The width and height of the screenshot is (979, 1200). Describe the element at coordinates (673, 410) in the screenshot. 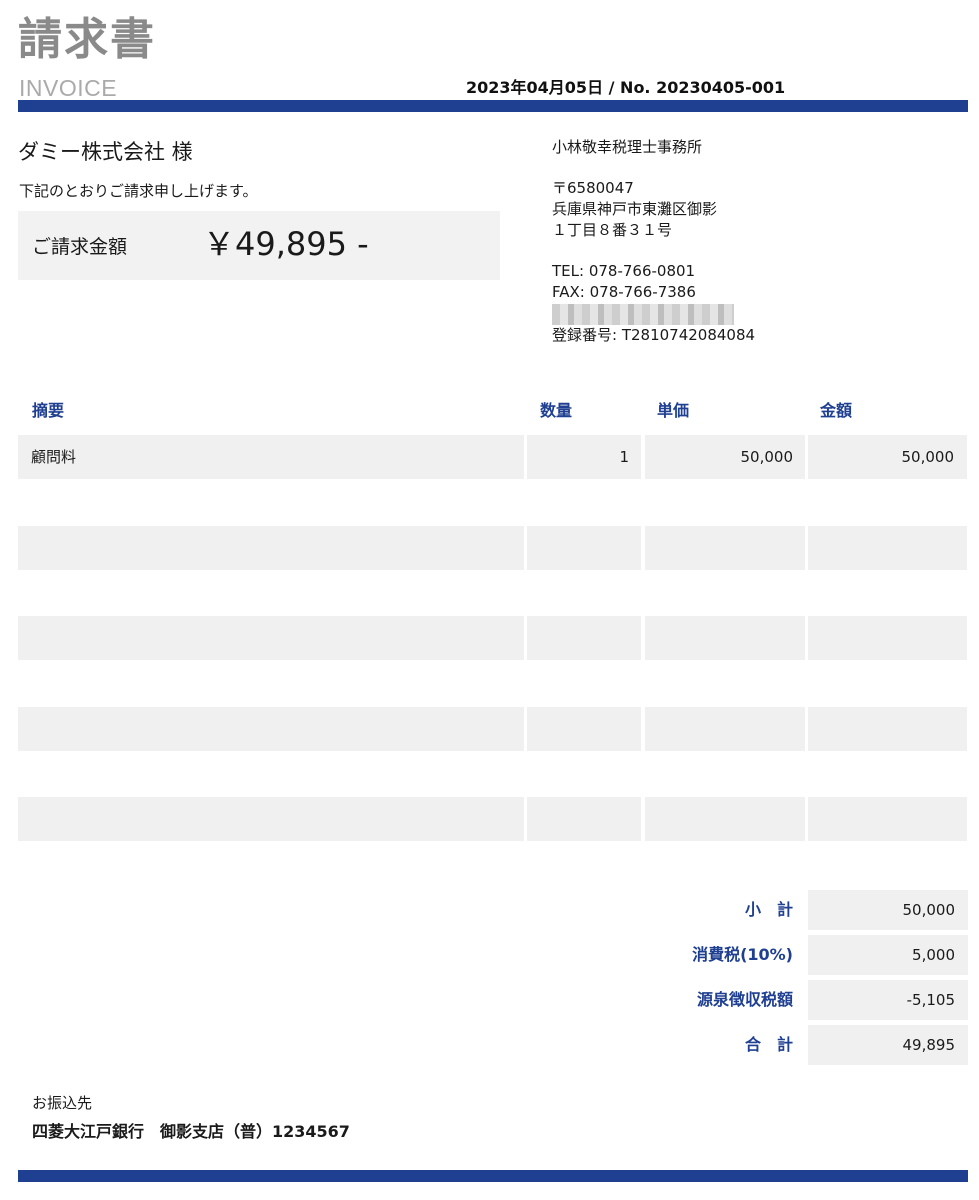

I see `column-header-unit-price: 単価` at that location.